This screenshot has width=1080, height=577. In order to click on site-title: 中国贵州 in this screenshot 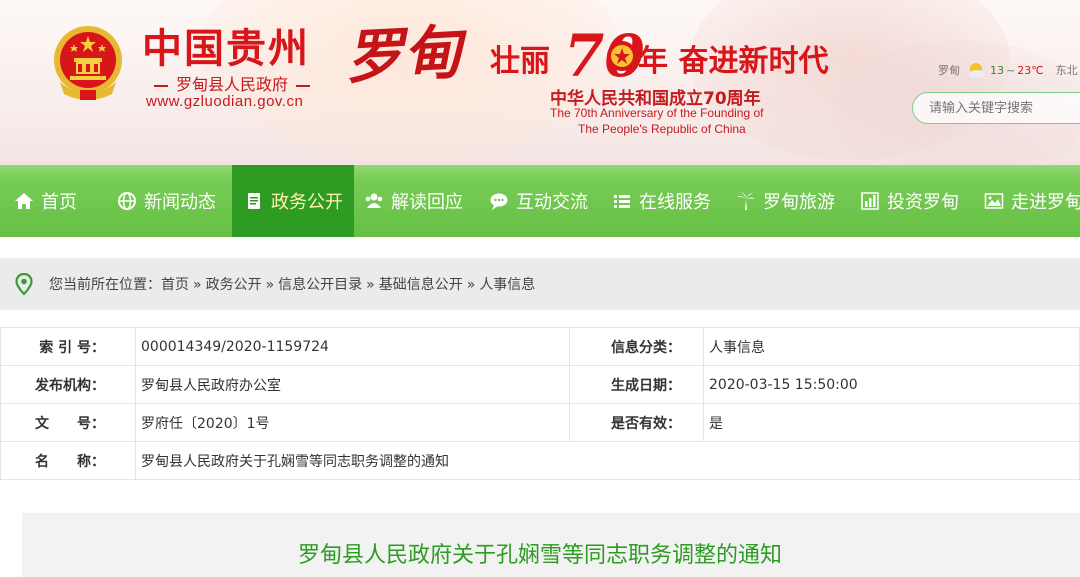, I will do `click(226, 48)`.